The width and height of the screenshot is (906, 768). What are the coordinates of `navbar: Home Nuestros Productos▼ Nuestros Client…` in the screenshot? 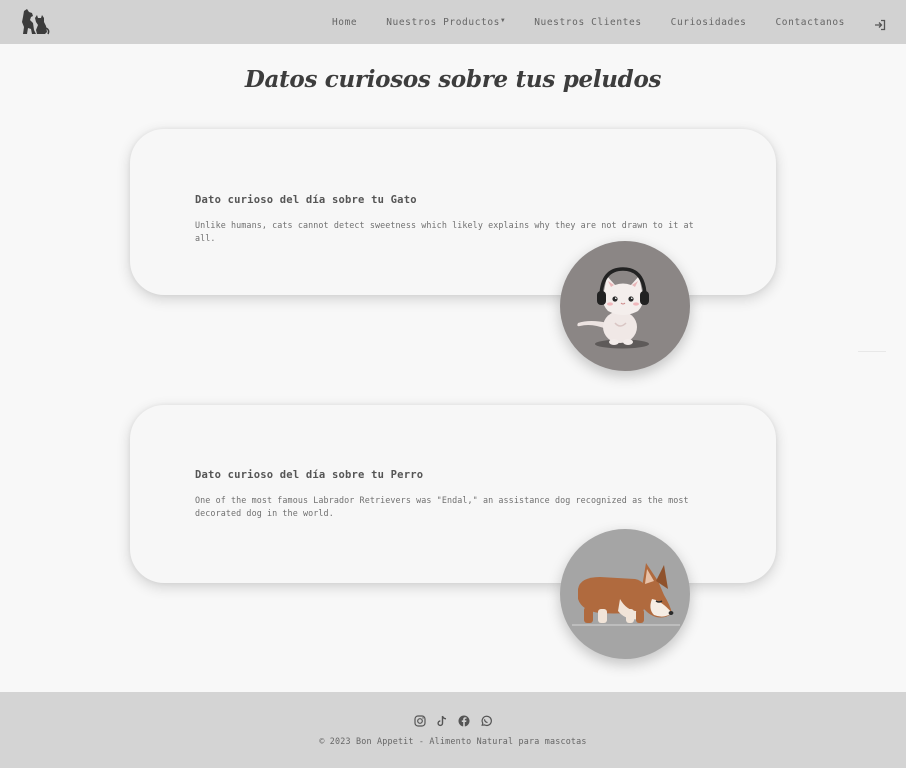 It's located at (453, 22).